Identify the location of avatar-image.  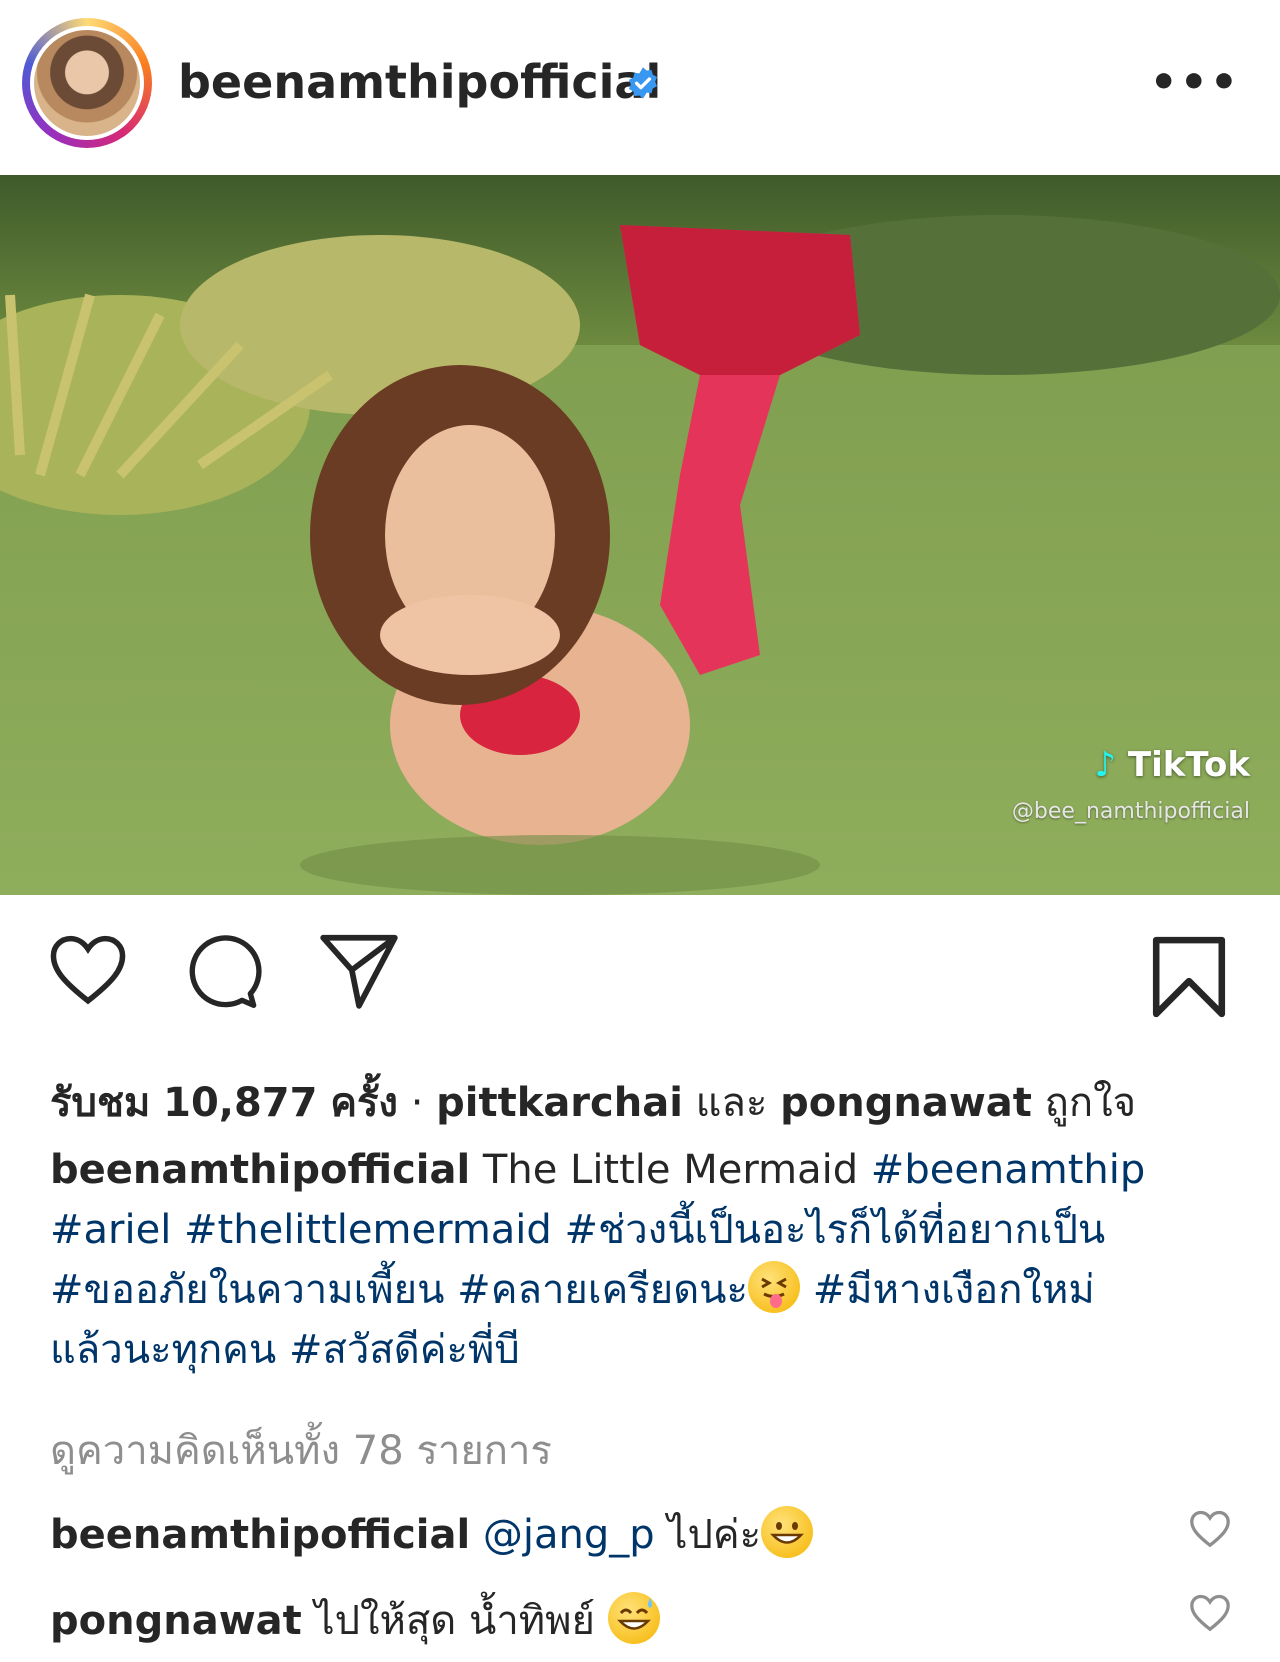
(87, 83).